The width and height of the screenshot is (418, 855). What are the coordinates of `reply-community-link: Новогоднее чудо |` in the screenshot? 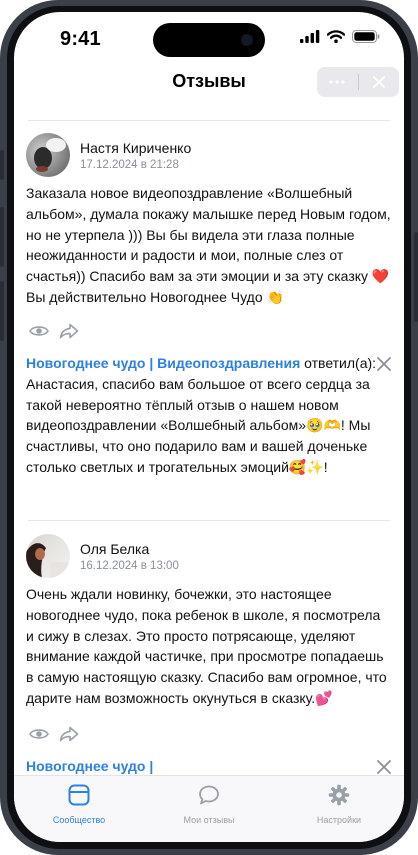 It's located at (89, 766).